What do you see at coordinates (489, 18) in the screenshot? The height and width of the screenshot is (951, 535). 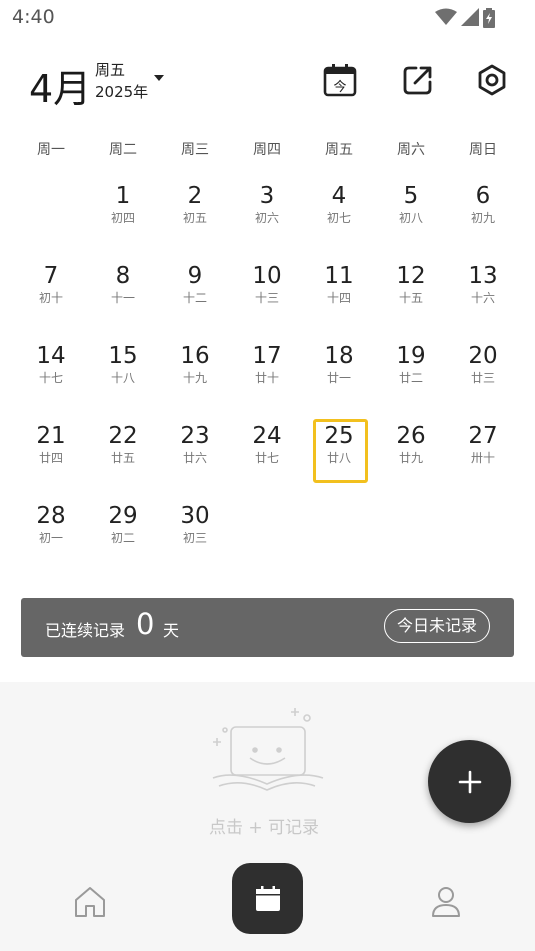 I see `battery-icon` at bounding box center [489, 18].